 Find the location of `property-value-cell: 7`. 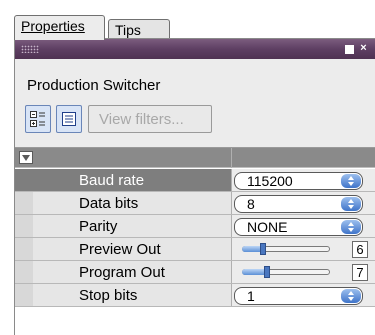

property-value-cell: 7 is located at coordinates (303, 272).